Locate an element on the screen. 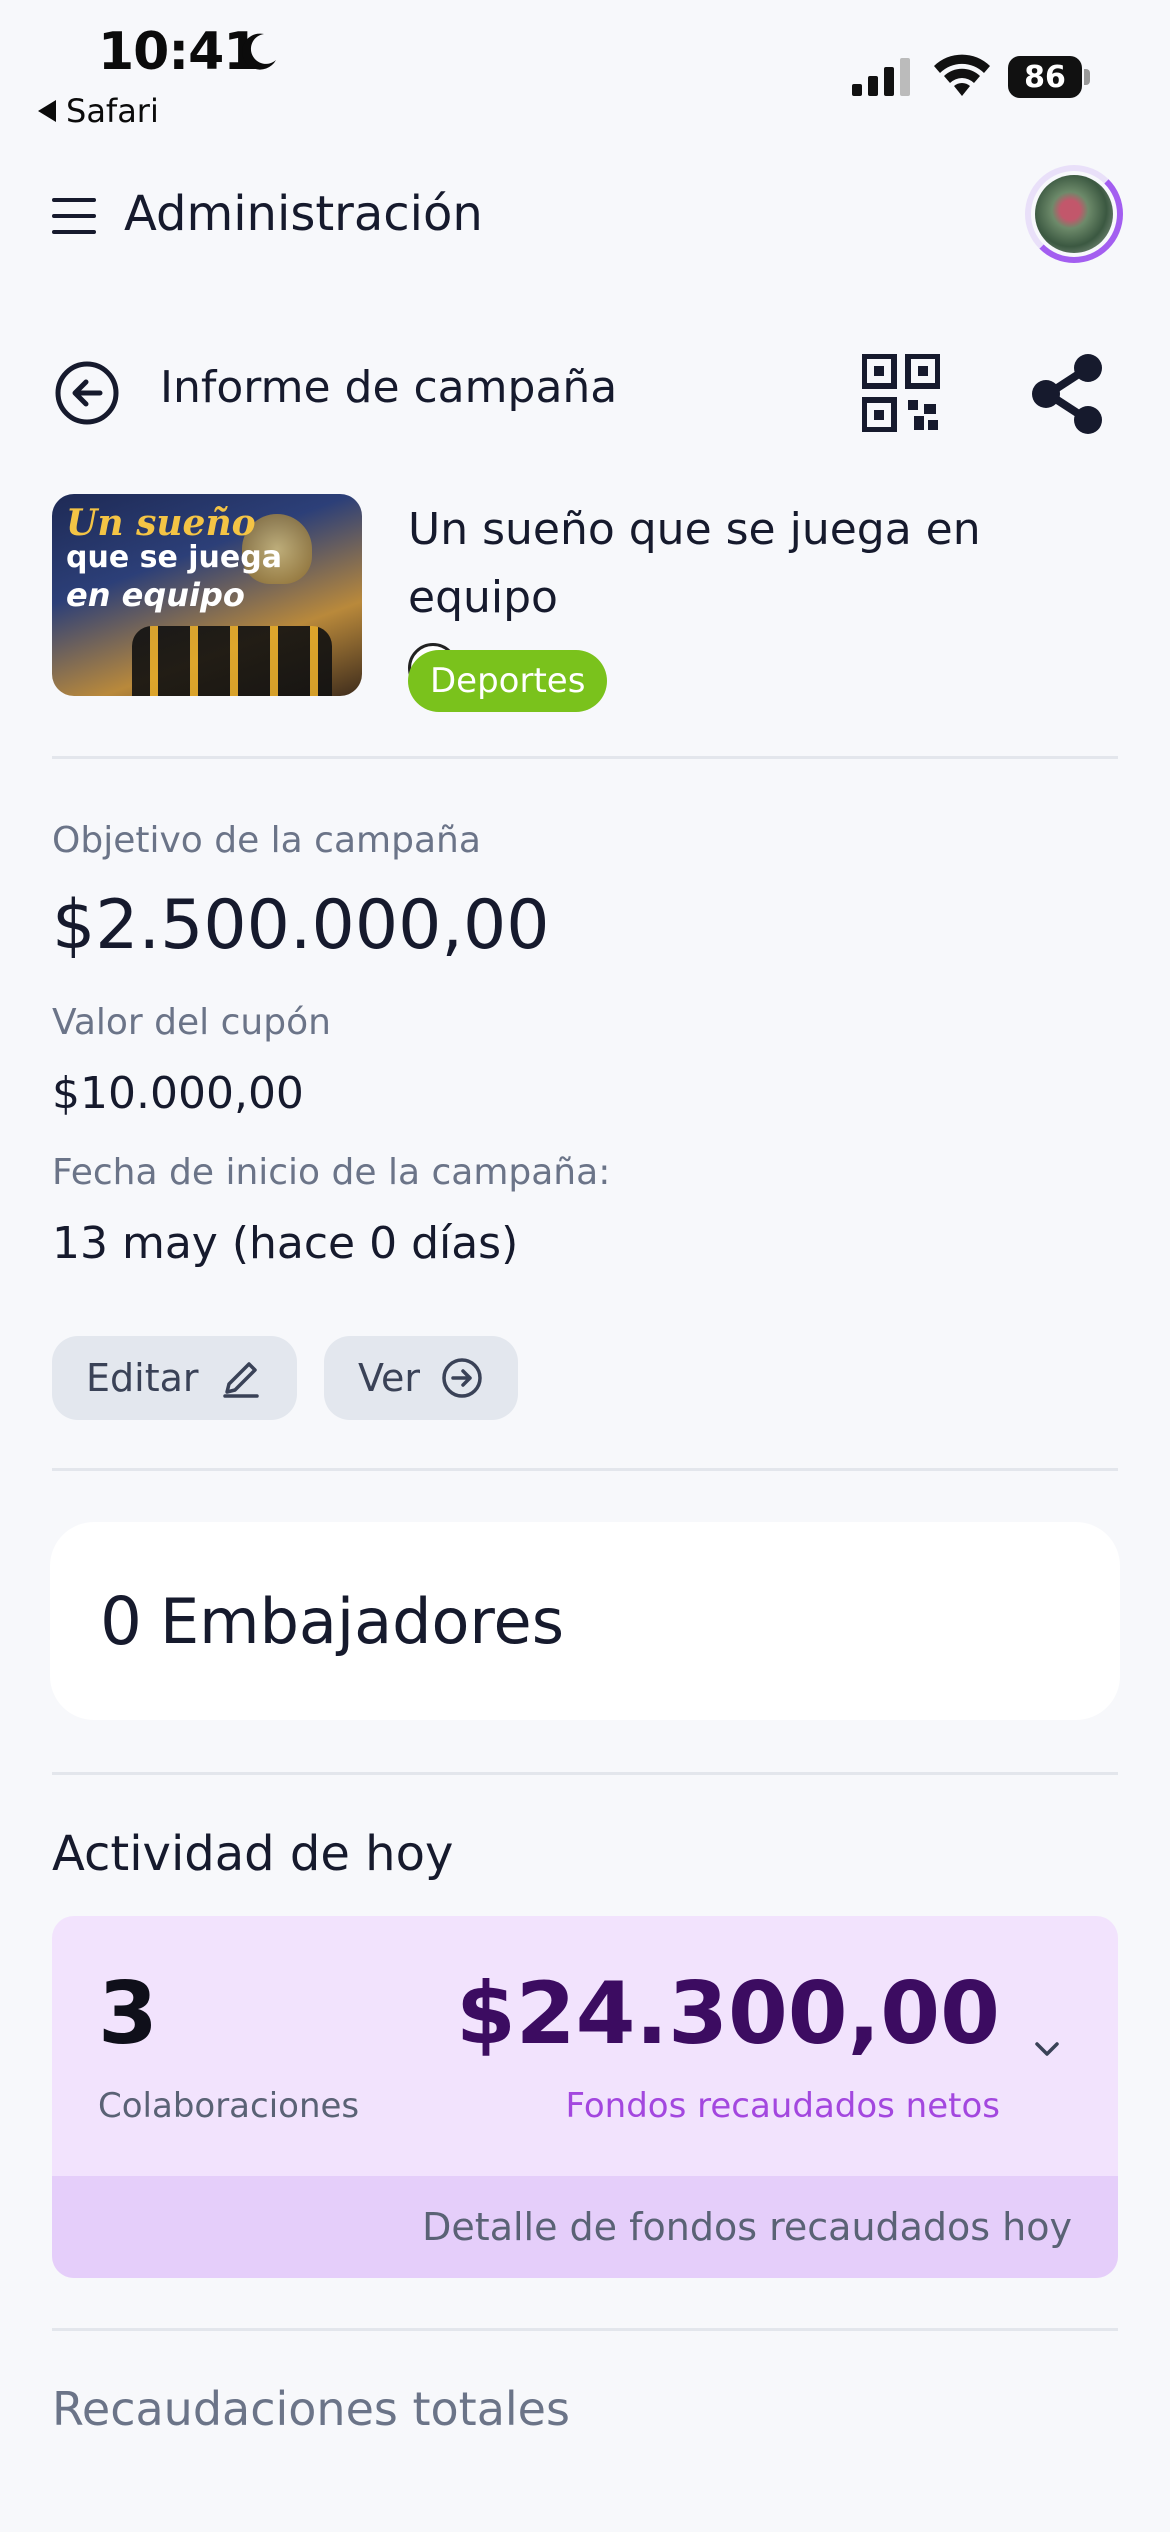 This screenshot has width=1170, height=2532. start-date-label: Fecha de inicio de la campaña: is located at coordinates (331, 1172).